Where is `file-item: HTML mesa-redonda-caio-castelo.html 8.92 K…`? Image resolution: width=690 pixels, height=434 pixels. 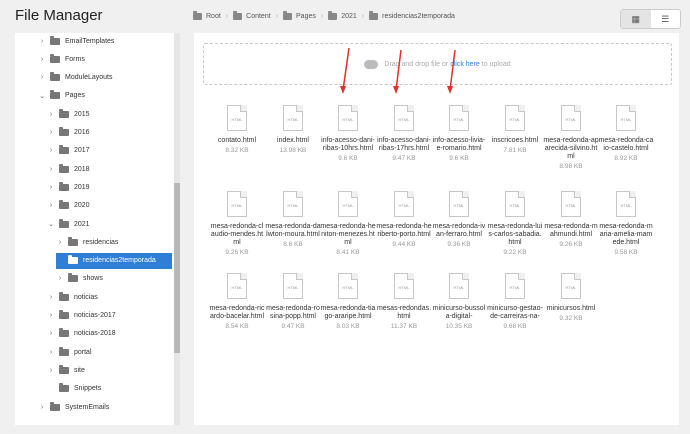
file-item: HTML mesa-redonda-caio-castelo.html 8.92 K… is located at coordinates (626, 133).